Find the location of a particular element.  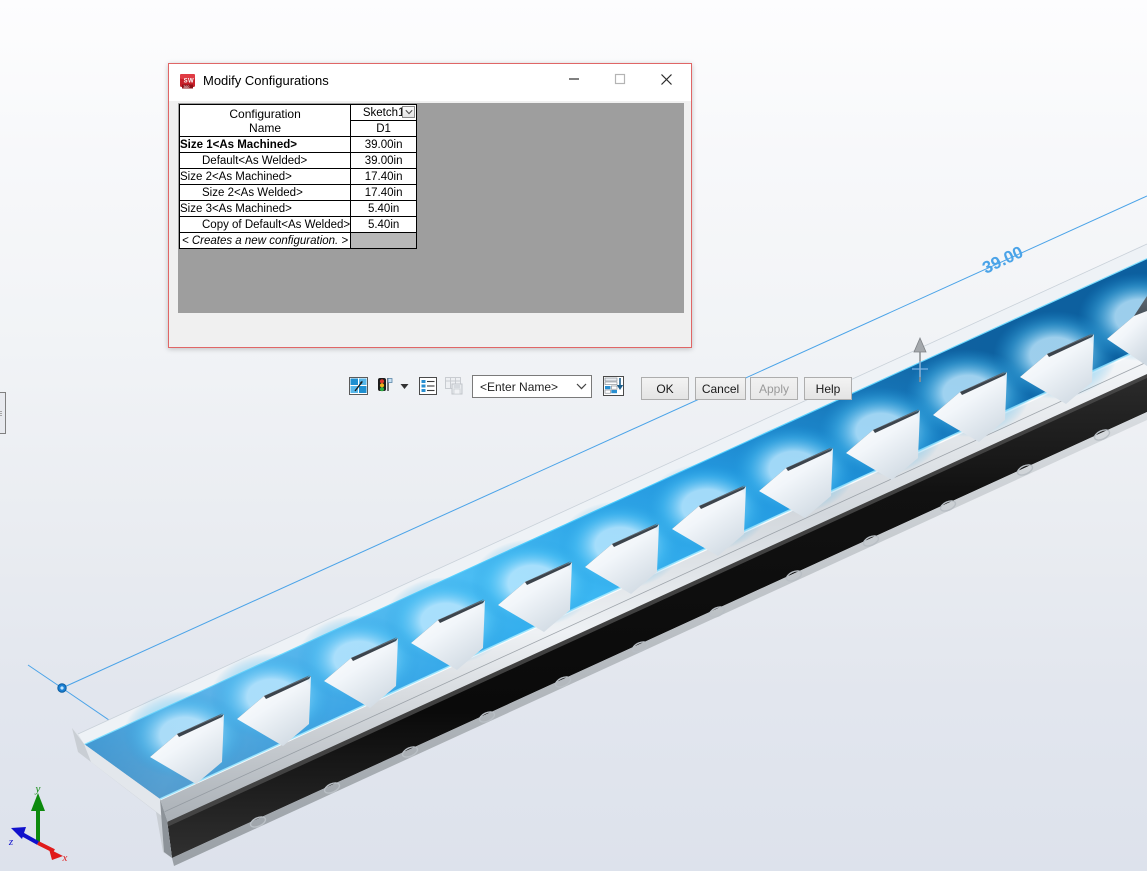

dialog-title: Modify Configurations is located at coordinates (266, 80).